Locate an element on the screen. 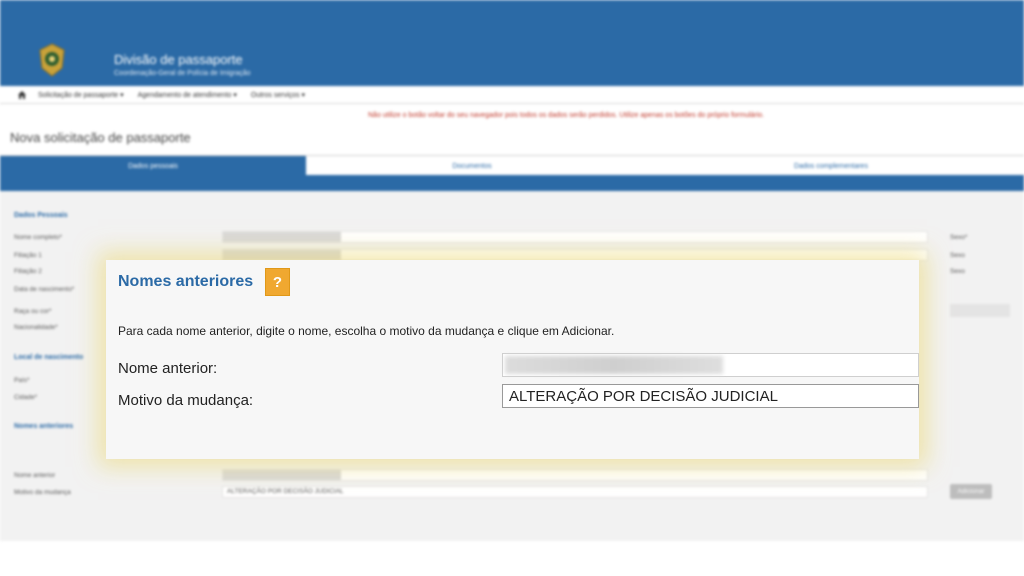  page-title: Nova solicitação de passaporte is located at coordinates (100, 137).